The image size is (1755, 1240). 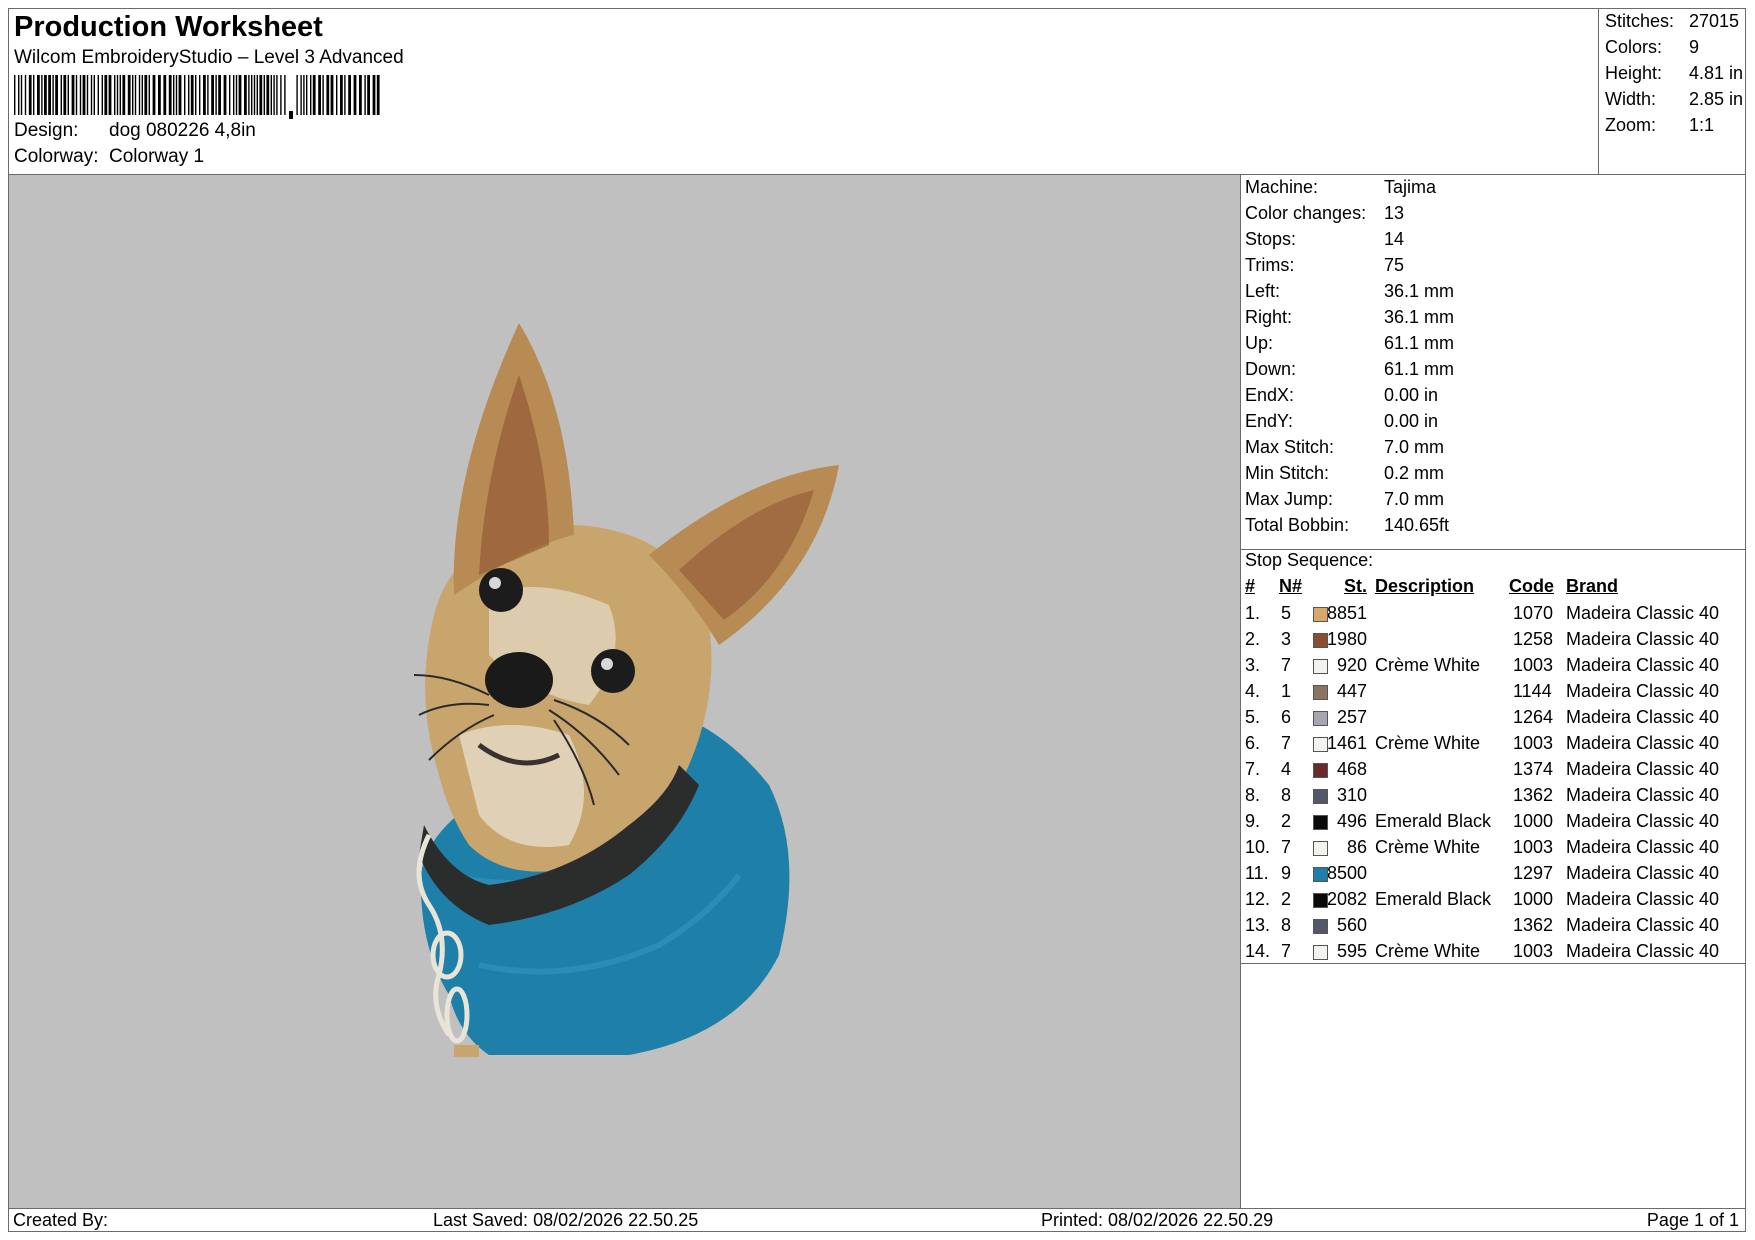 What do you see at coordinates (1324, 265) in the screenshot?
I see `machine-stat-row: Trims: 75` at bounding box center [1324, 265].